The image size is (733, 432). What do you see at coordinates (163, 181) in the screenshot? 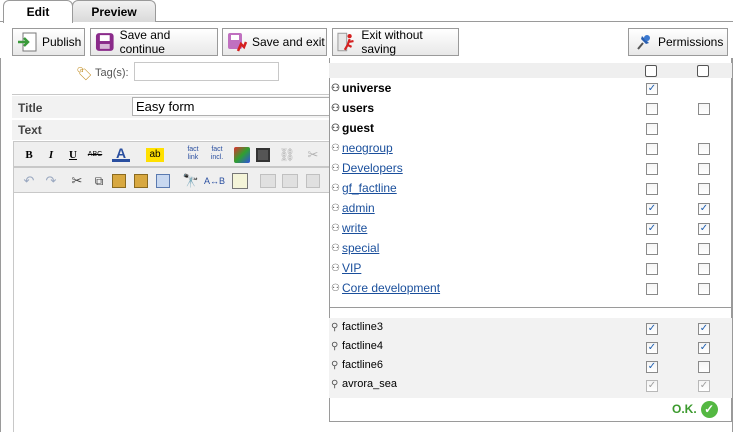
I see `paste-word-icon` at bounding box center [163, 181].